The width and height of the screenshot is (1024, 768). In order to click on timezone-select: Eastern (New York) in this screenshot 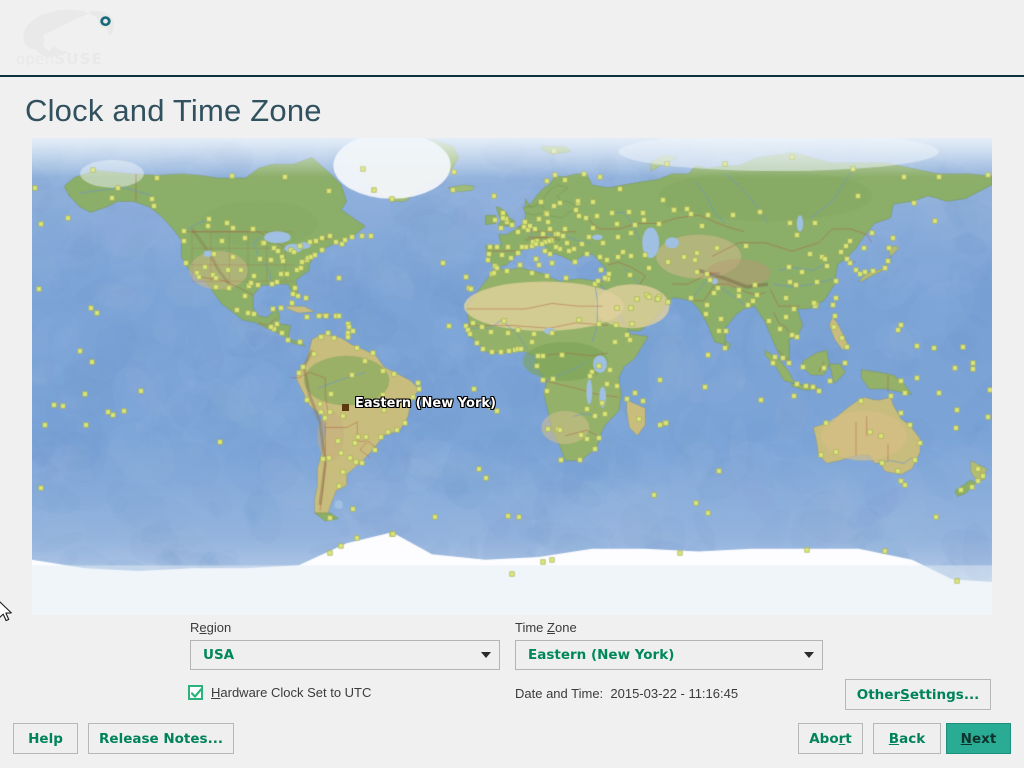, I will do `click(669, 655)`.